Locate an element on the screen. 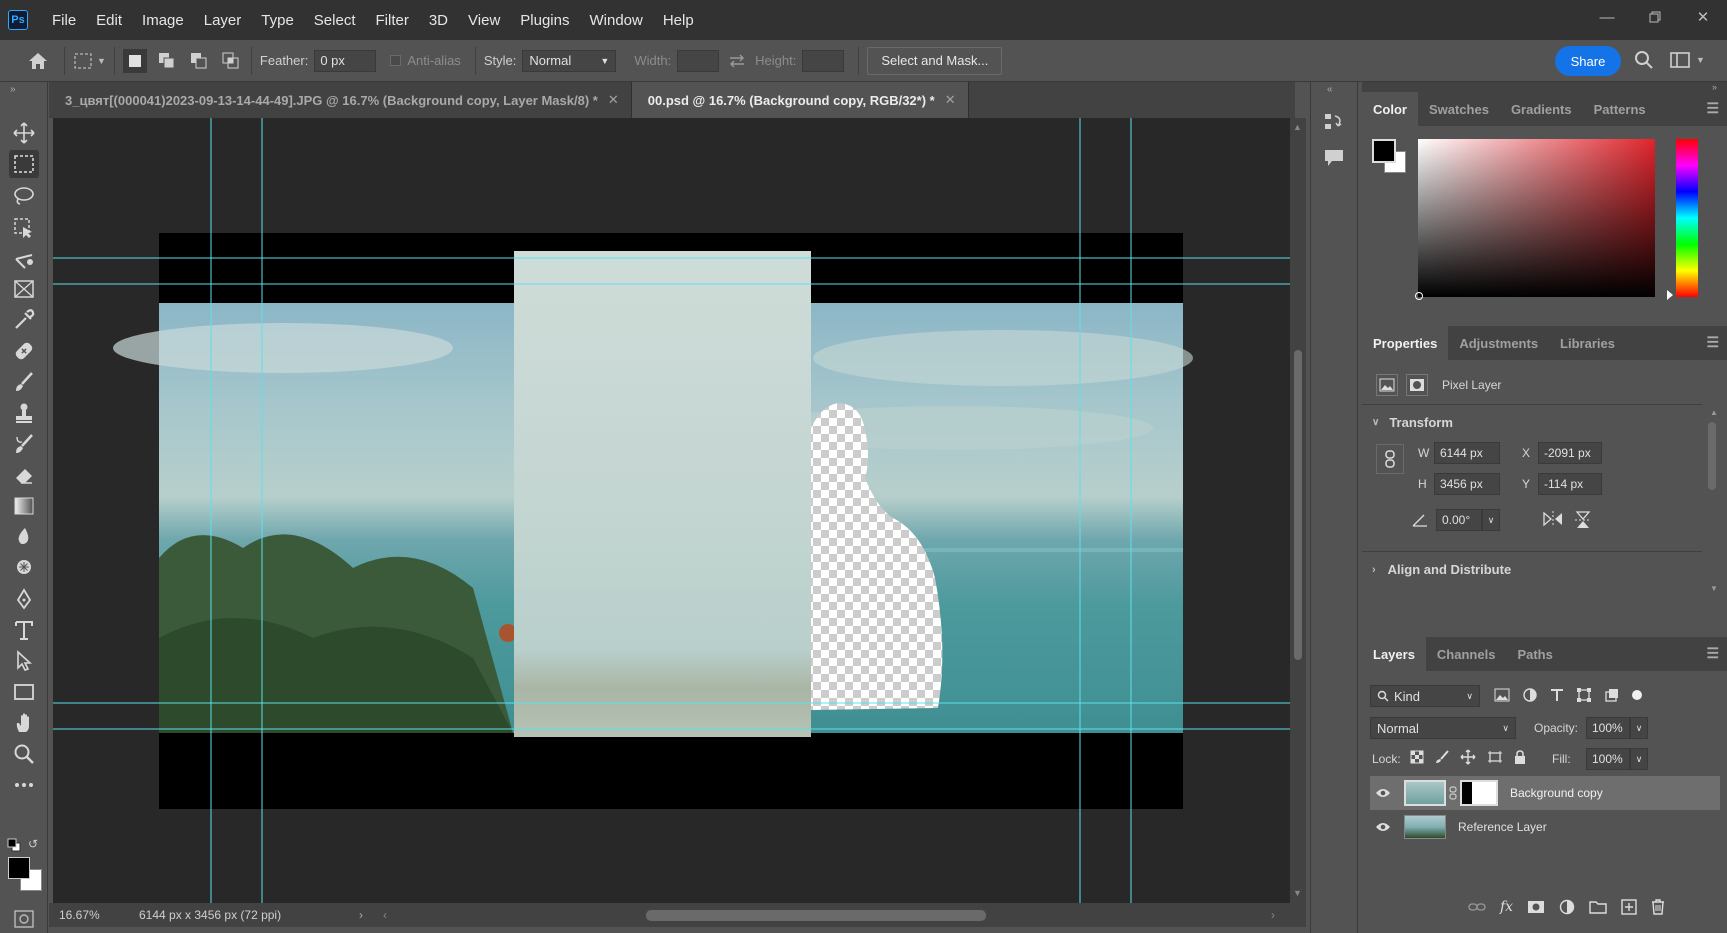  gradient-tool-icon is located at coordinates (24, 506).